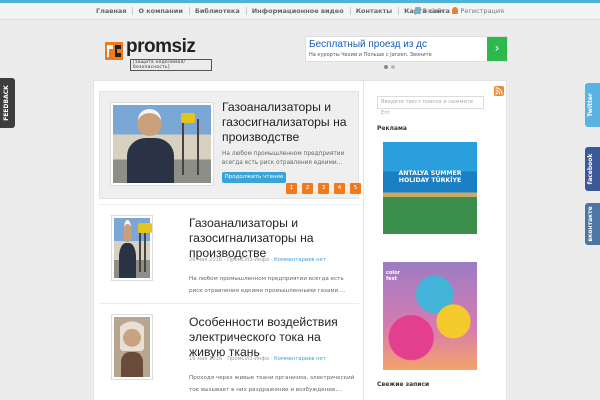 This screenshot has height=400, width=600. I want to click on featured-thumbnail, so click(162, 144).